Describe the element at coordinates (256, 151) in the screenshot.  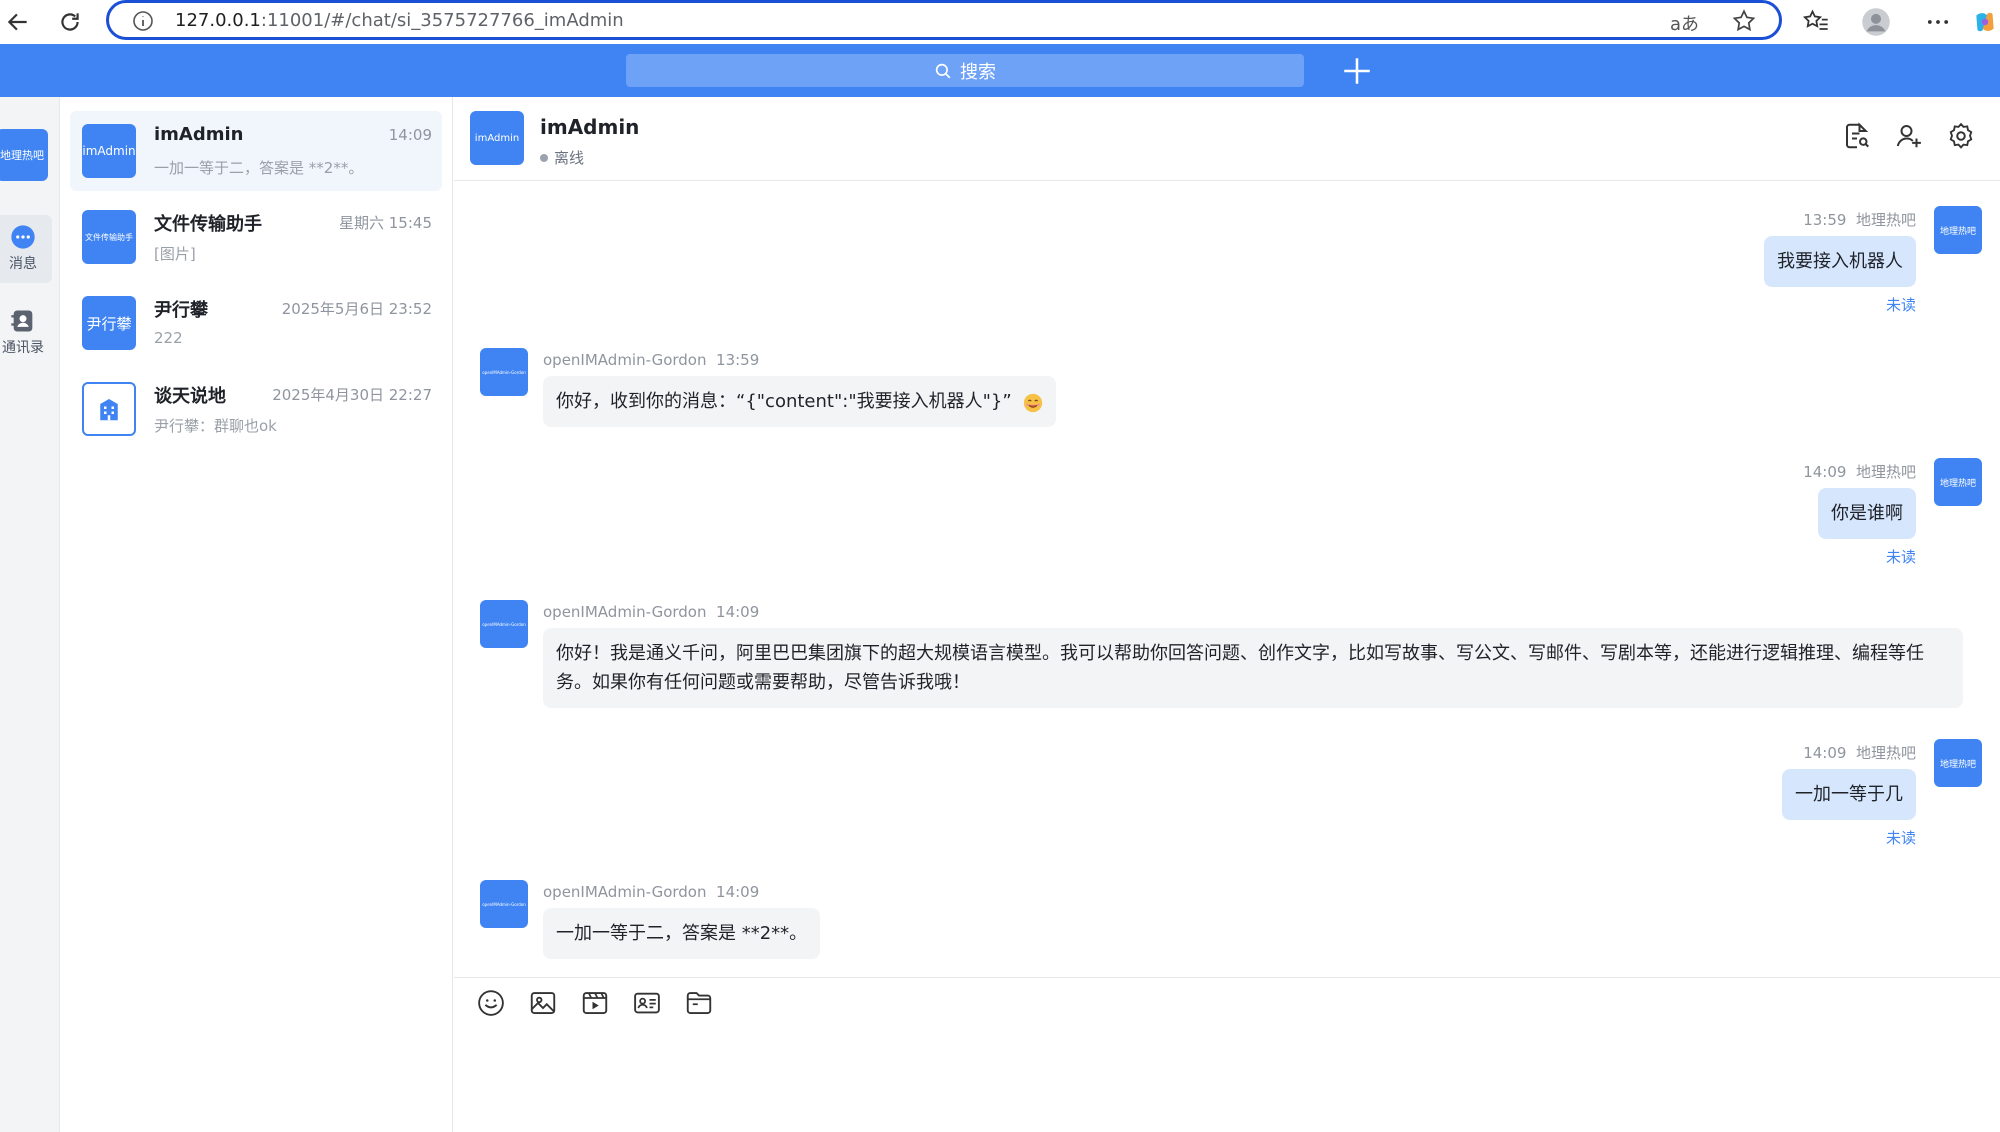
I see `conversation-item: imAdmin imAdmin 14:09 一加一等于二，答案是 **2**。` at that location.